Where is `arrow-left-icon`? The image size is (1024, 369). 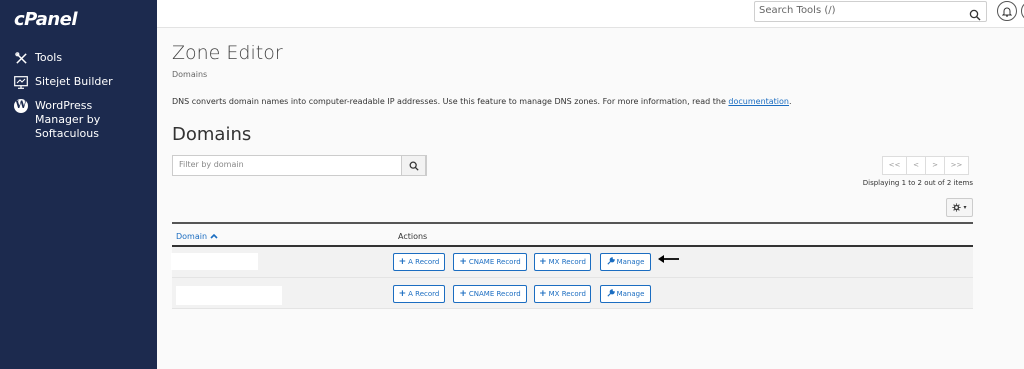
arrow-left-icon is located at coordinates (668, 259).